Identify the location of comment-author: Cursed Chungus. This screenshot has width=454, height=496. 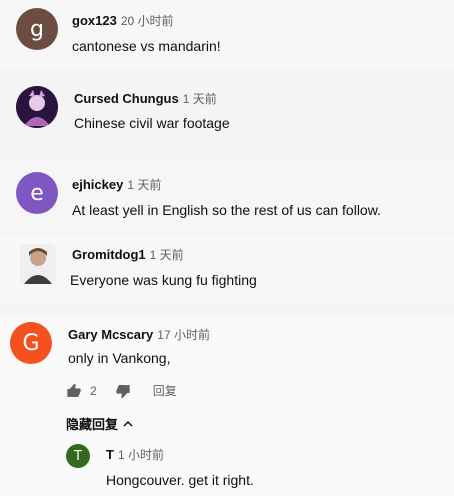
(126, 98).